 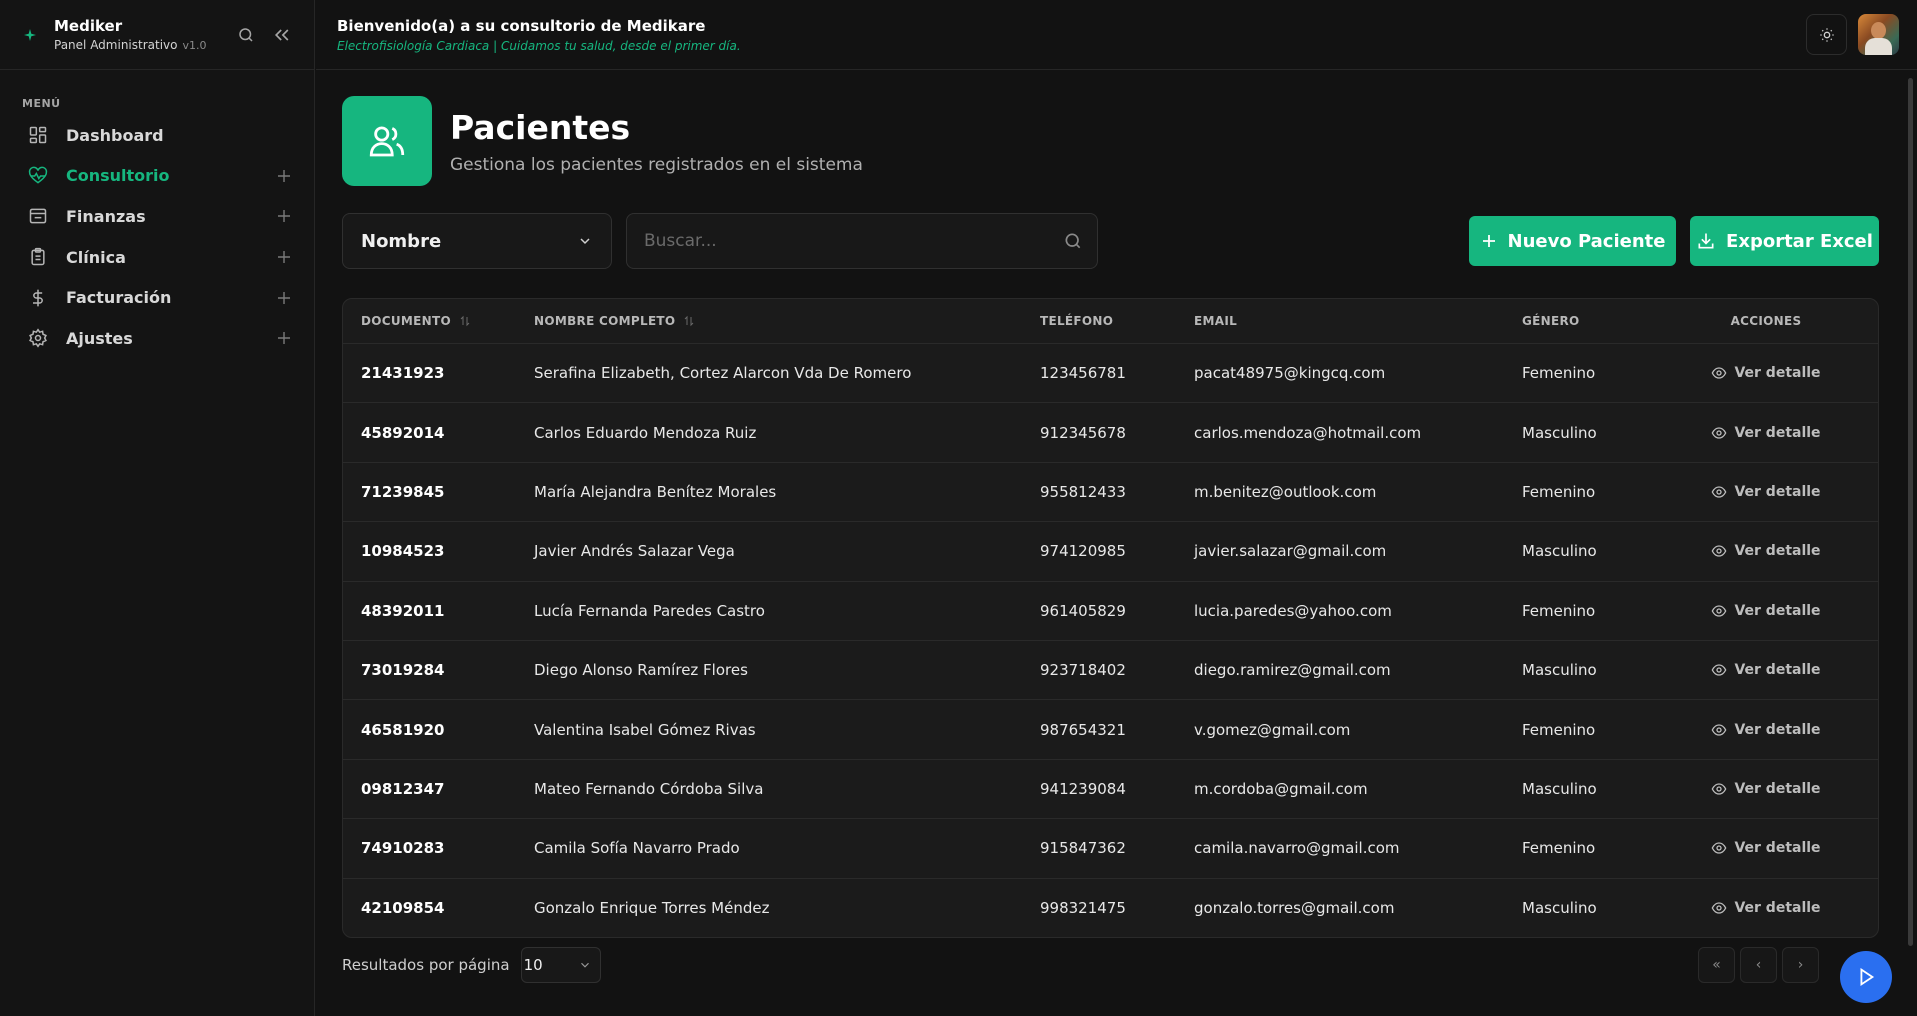 What do you see at coordinates (158, 297) in the screenshot?
I see `sidebar-item-facturacion: Facturación` at bounding box center [158, 297].